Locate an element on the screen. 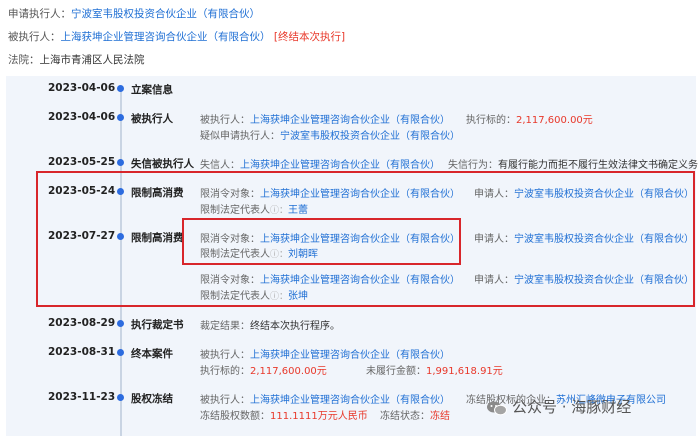  event-category: 执行裁定书 is located at coordinates (157, 325).